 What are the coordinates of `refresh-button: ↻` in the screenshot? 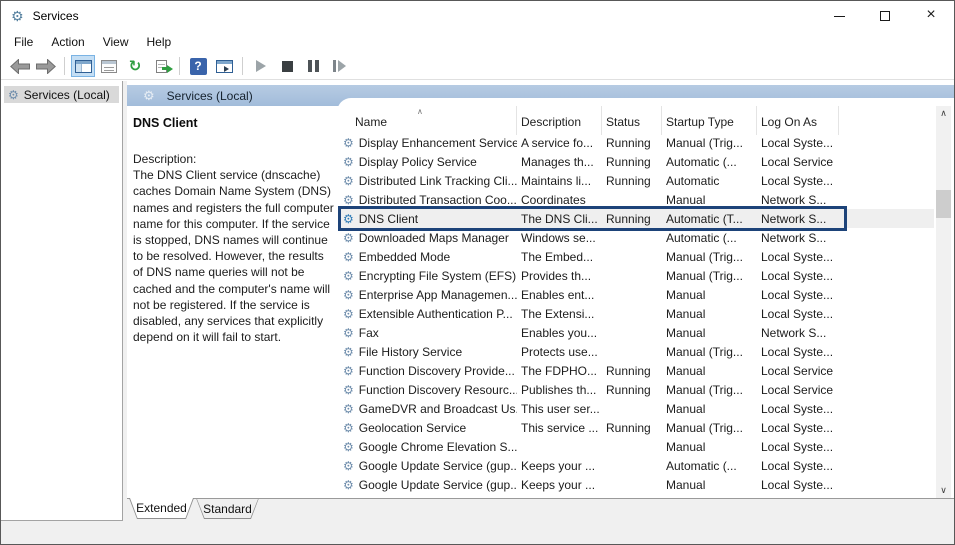 It's located at (135, 66).